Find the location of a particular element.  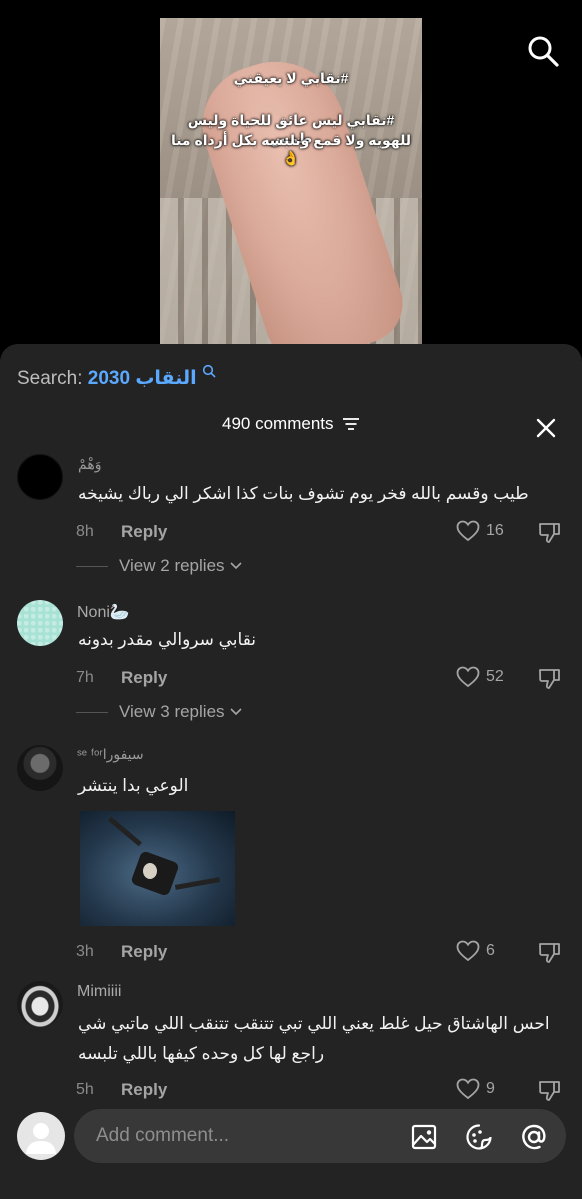

search-prefix: Search: is located at coordinates (50, 378).